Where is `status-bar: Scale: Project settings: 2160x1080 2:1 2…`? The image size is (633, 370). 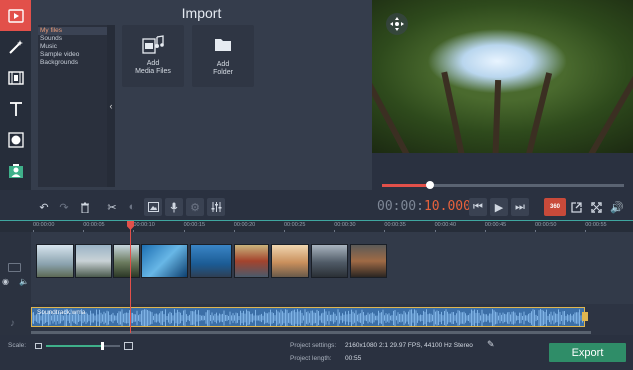
status-bar: Scale: Project settings: 2160x1080 2:1 2… is located at coordinates (316, 352).